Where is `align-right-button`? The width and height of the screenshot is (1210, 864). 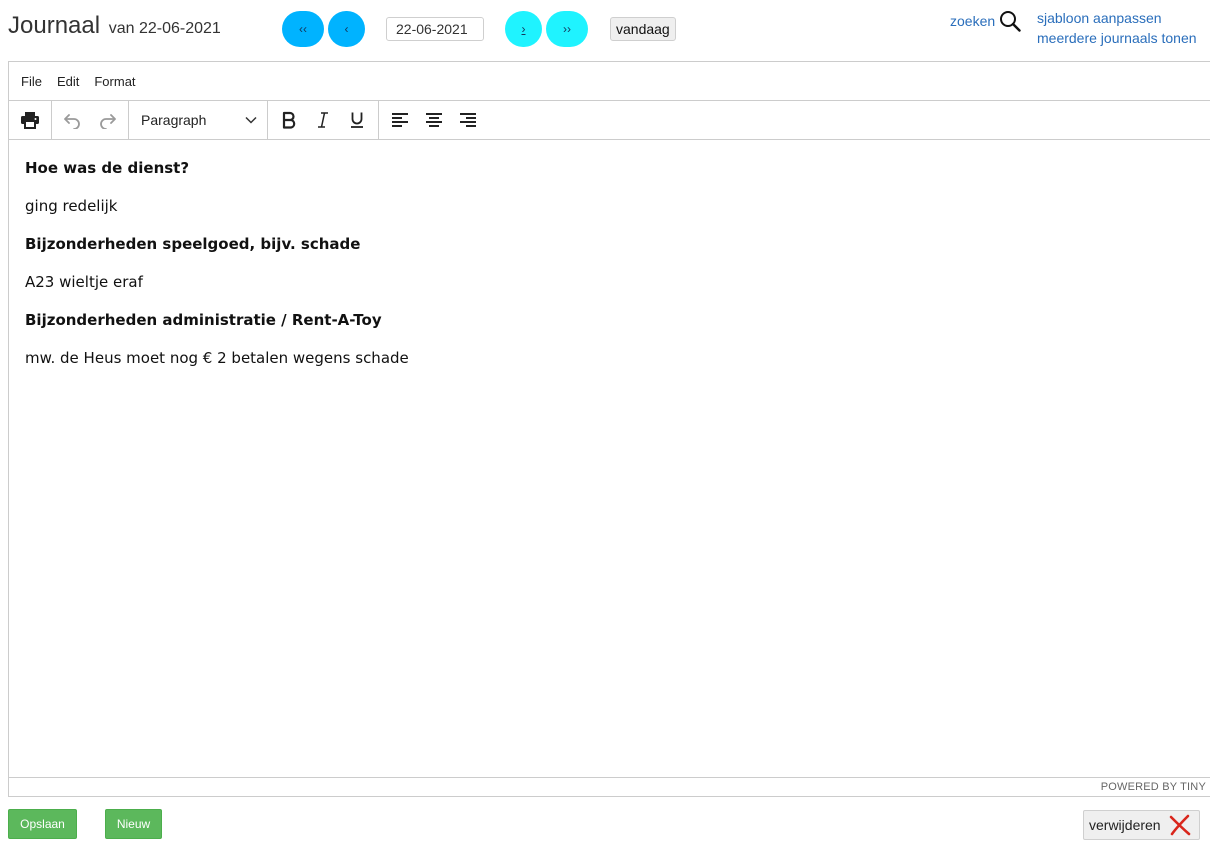
align-right-button is located at coordinates (468, 120).